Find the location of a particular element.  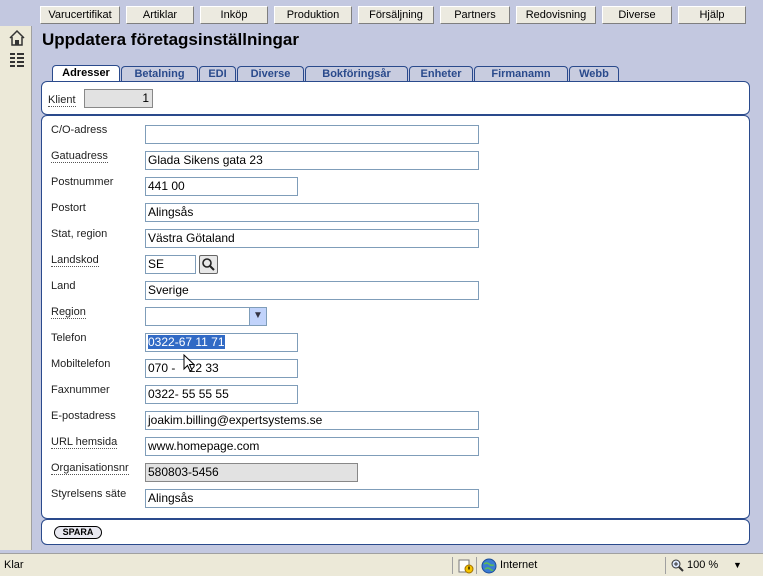

tab-bokforingsar: Bokföringsår is located at coordinates (356, 74).